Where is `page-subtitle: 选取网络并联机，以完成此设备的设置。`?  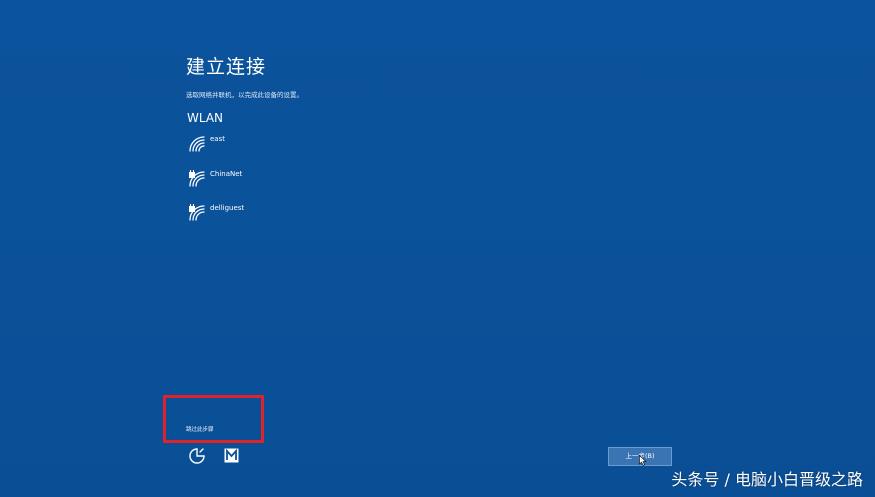 page-subtitle: 选取网络并联机，以完成此设备的设置。 is located at coordinates (244, 95).